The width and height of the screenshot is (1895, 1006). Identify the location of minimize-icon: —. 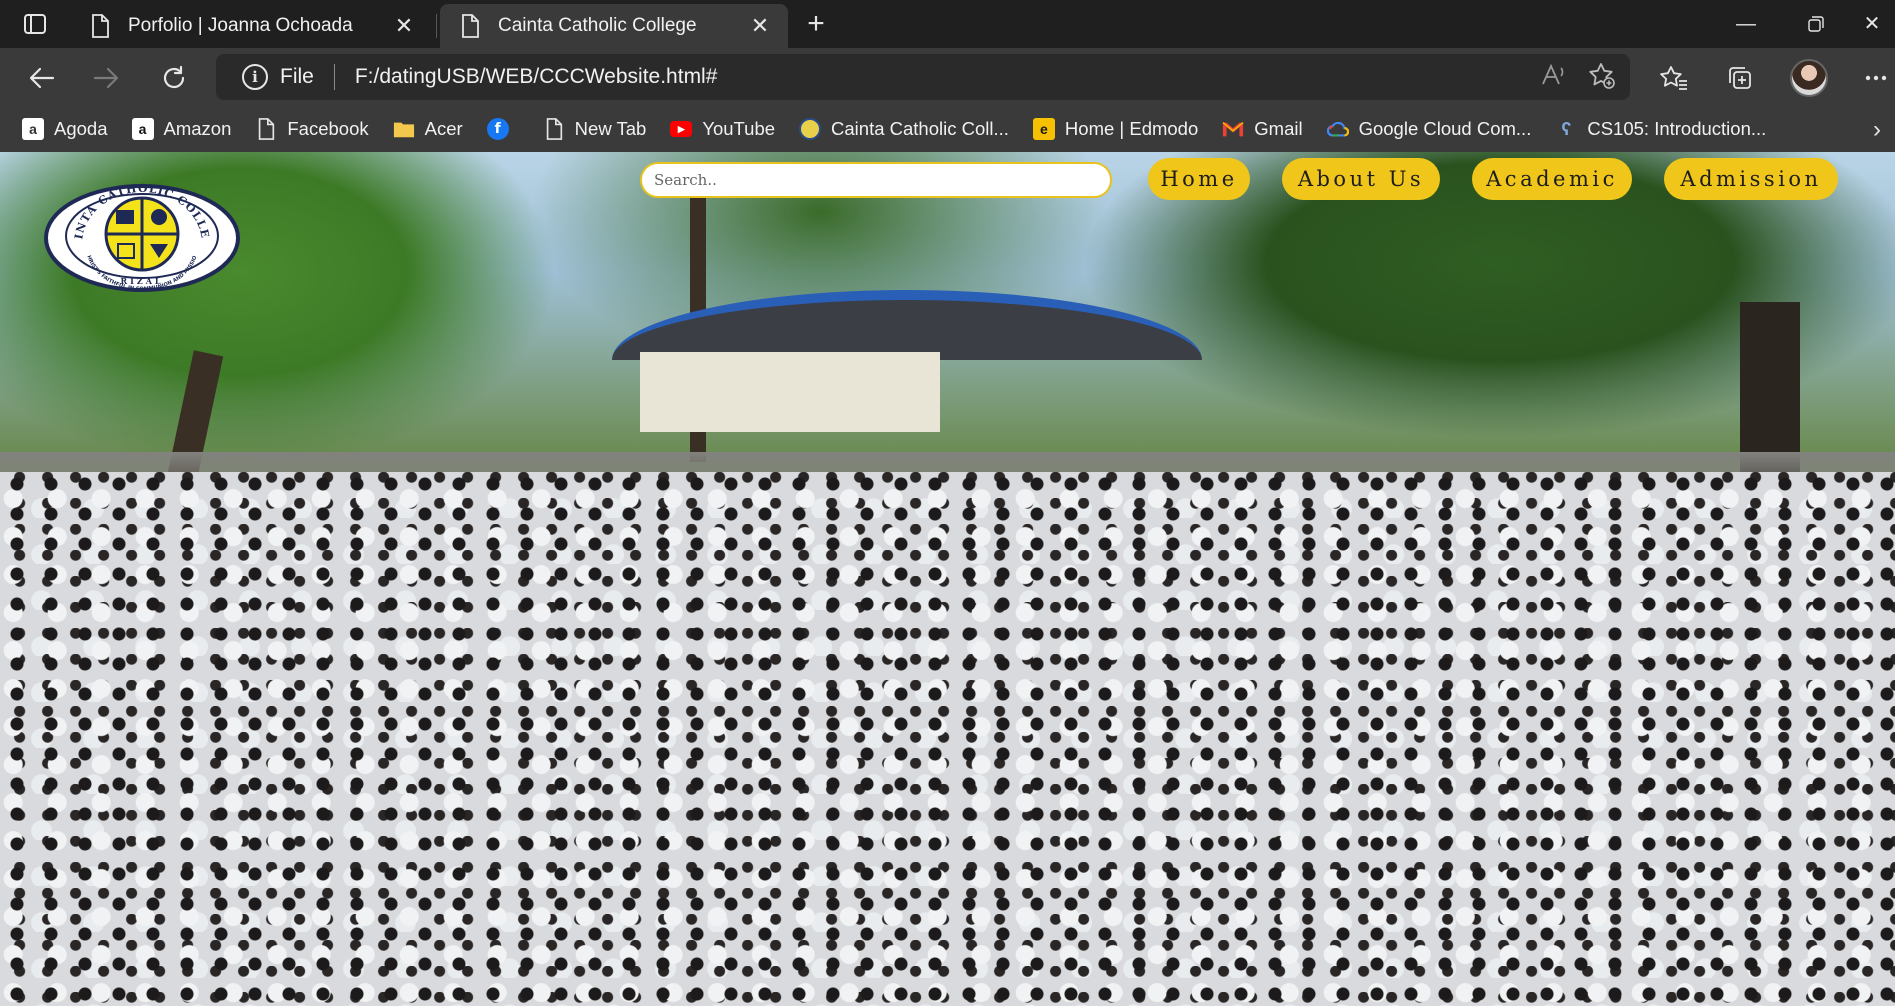
(1746, 24).